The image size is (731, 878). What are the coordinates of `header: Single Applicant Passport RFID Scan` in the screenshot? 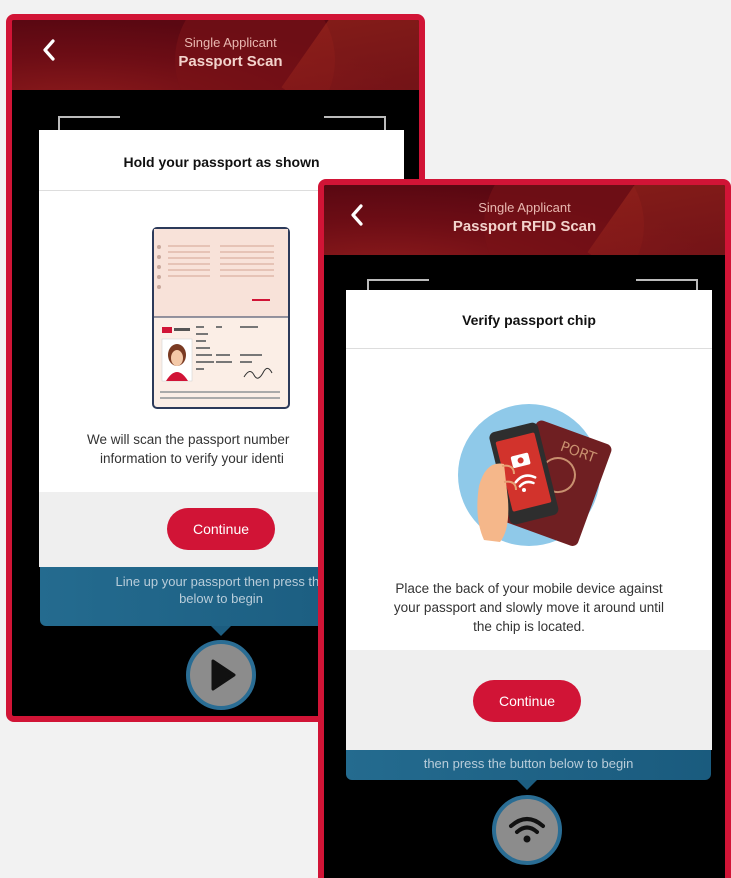 It's located at (524, 220).